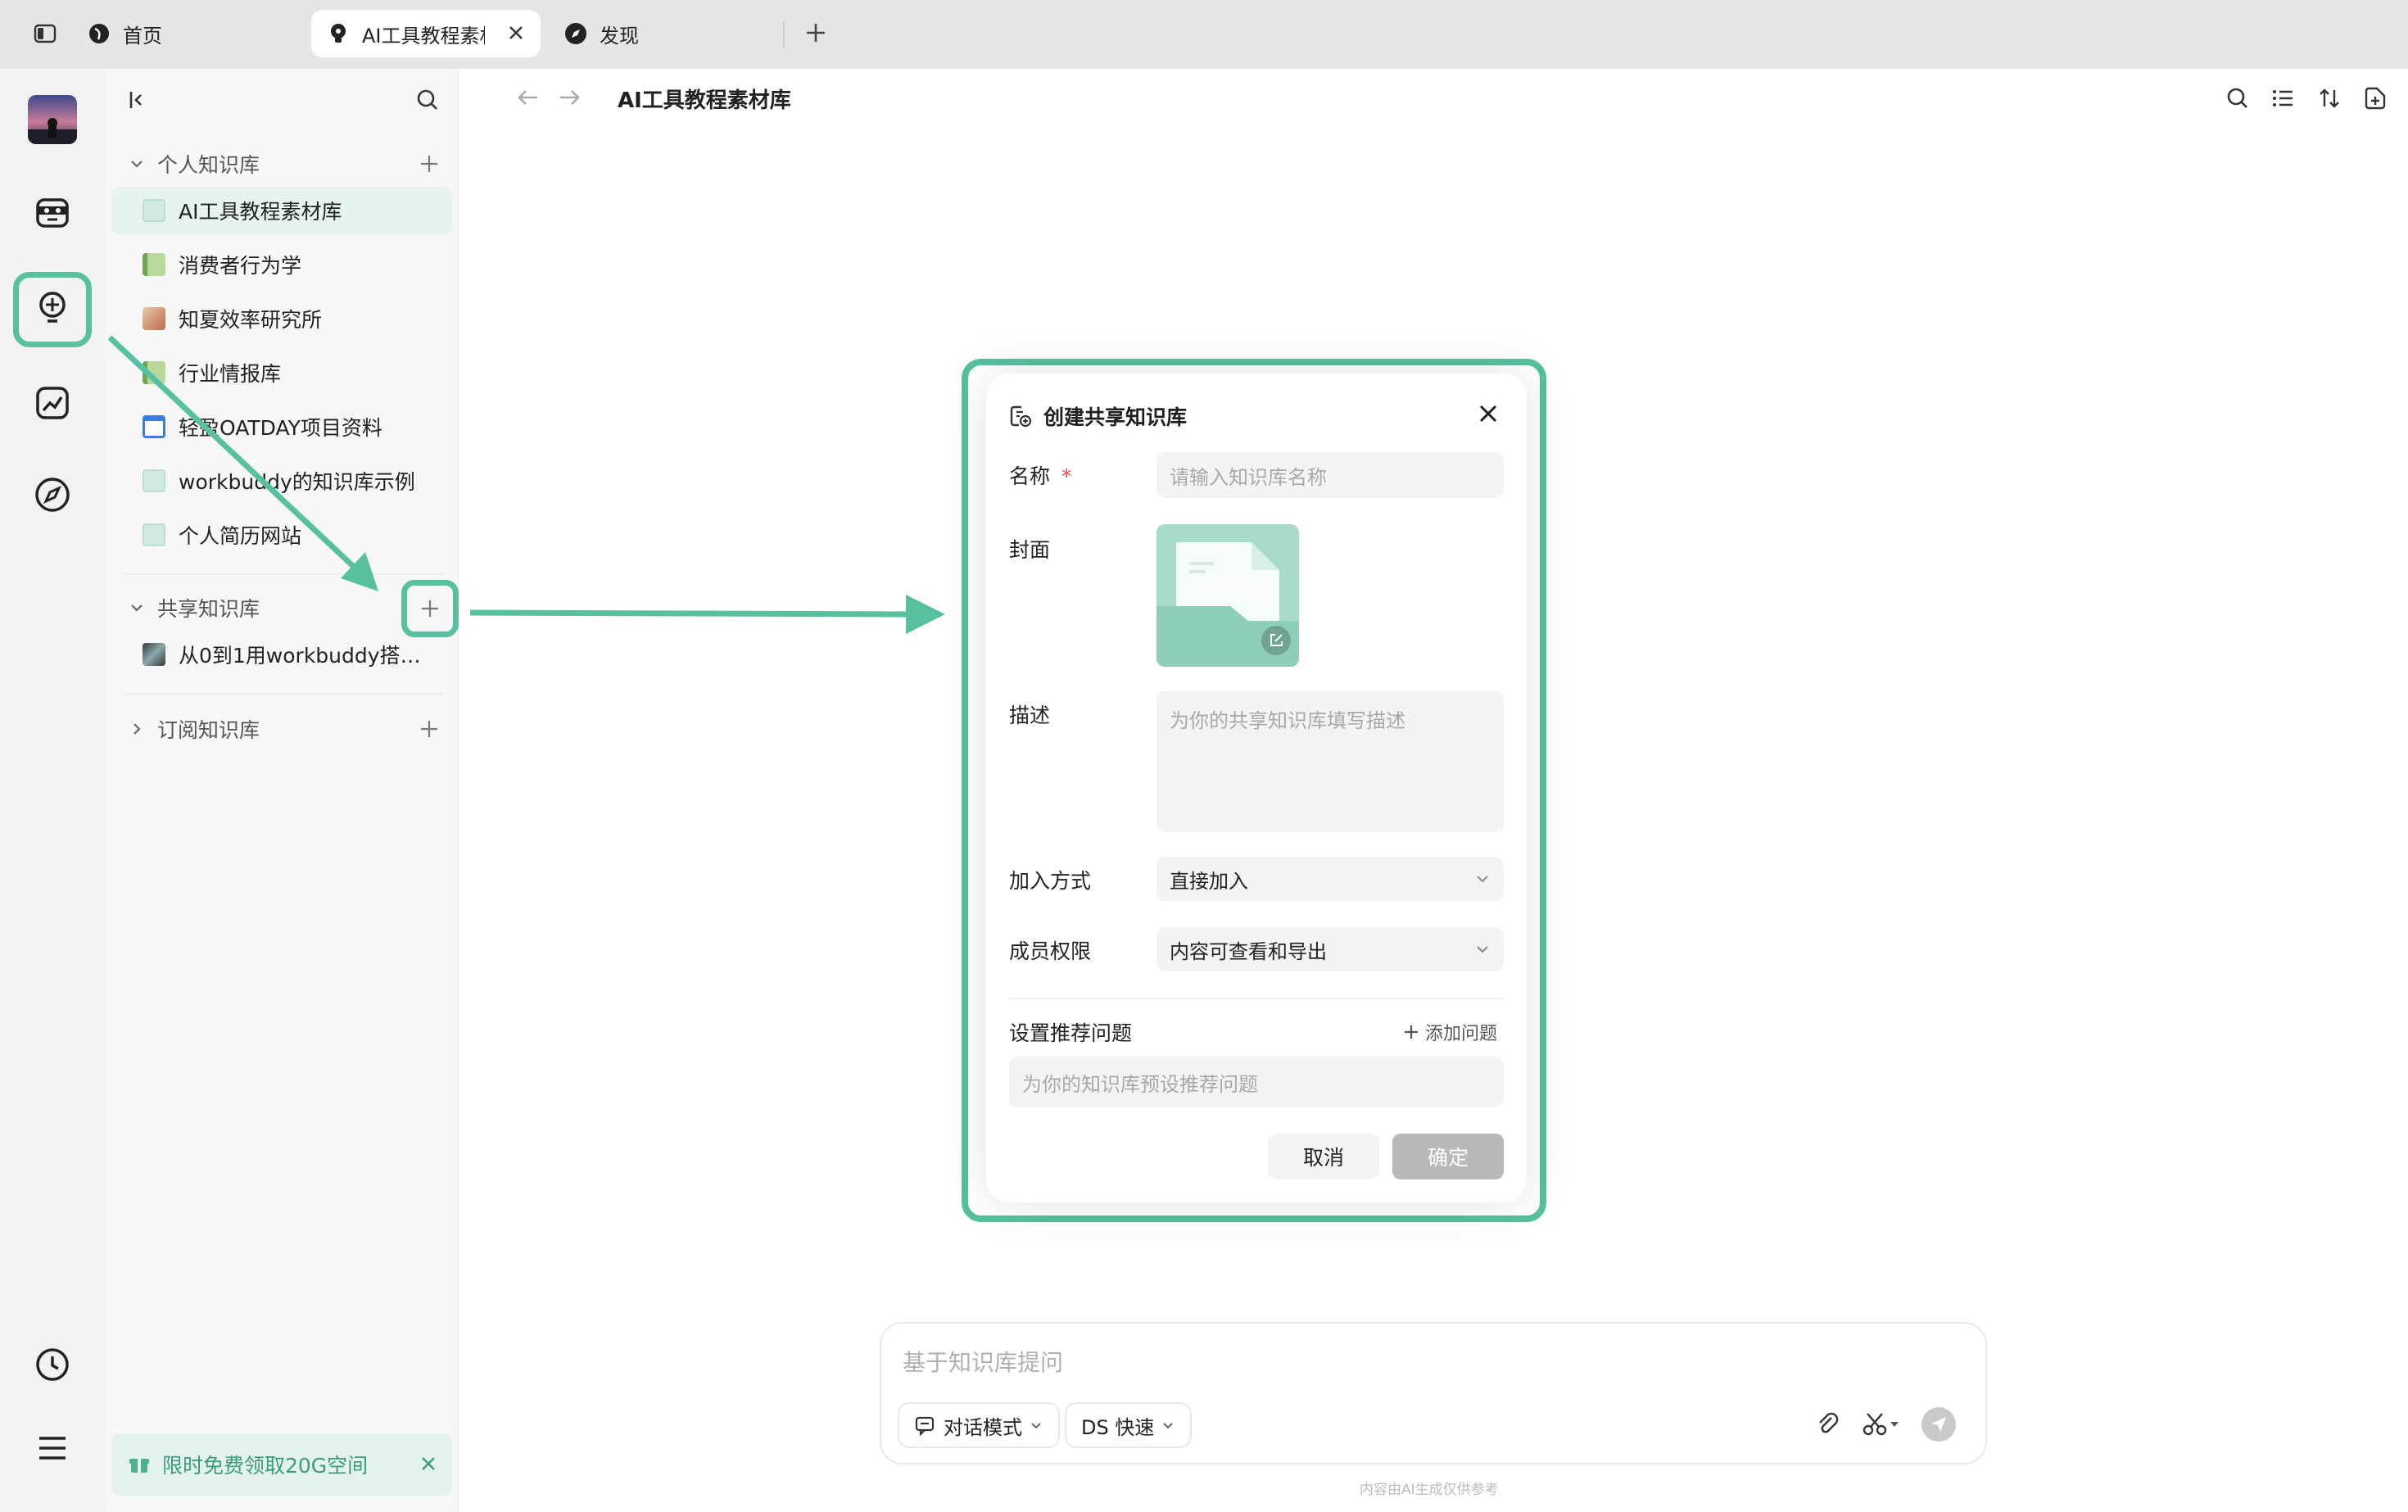 This screenshot has width=2408, height=1512. Describe the element at coordinates (2283, 98) in the screenshot. I see `list-view-icon` at that location.